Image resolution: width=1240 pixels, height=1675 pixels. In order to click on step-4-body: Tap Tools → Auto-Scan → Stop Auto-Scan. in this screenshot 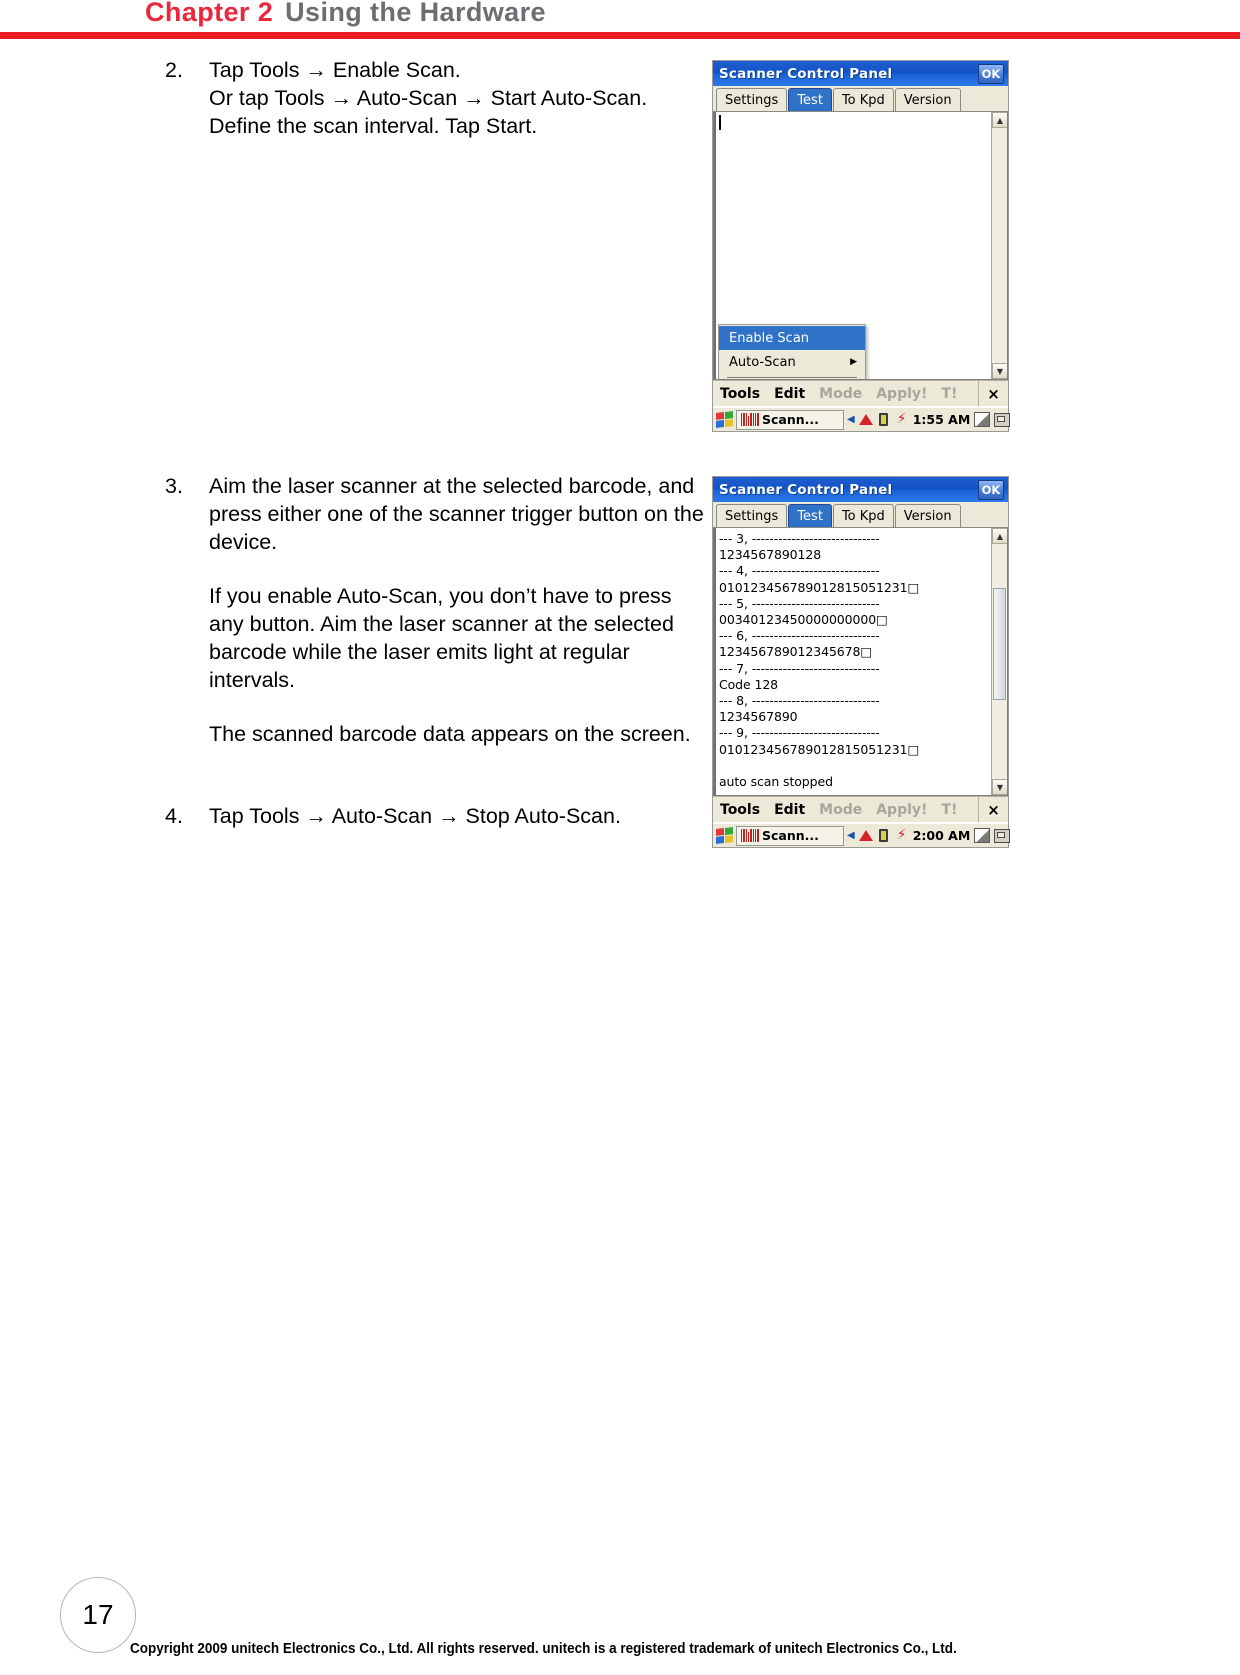, I will do `click(457, 816)`.